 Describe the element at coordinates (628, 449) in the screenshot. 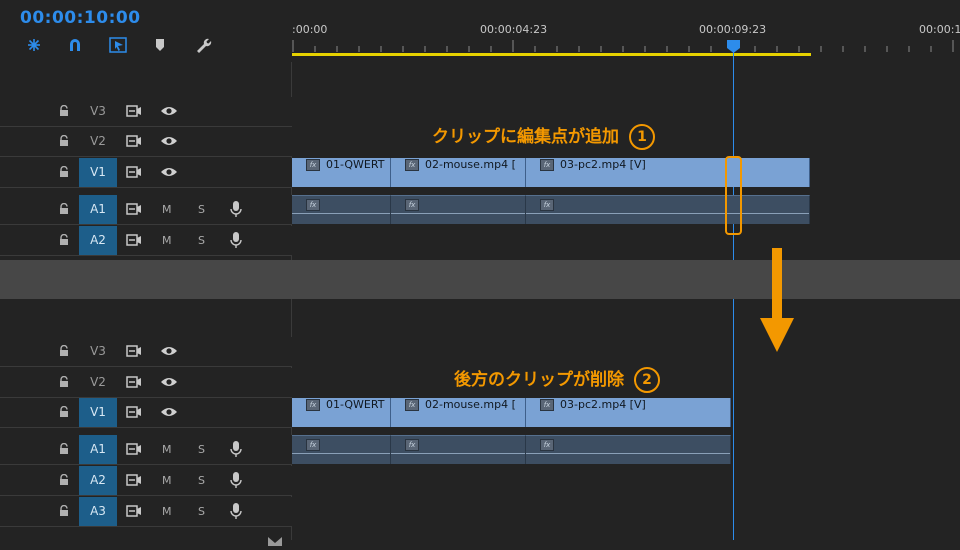

I see `audio-clip-03-after: fx` at that location.